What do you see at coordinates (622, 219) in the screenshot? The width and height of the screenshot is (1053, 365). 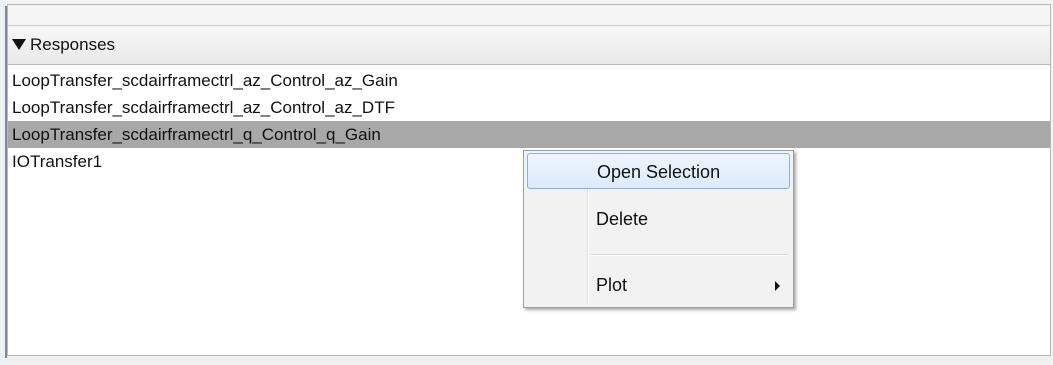 I see `menu-item-label: Delete` at bounding box center [622, 219].